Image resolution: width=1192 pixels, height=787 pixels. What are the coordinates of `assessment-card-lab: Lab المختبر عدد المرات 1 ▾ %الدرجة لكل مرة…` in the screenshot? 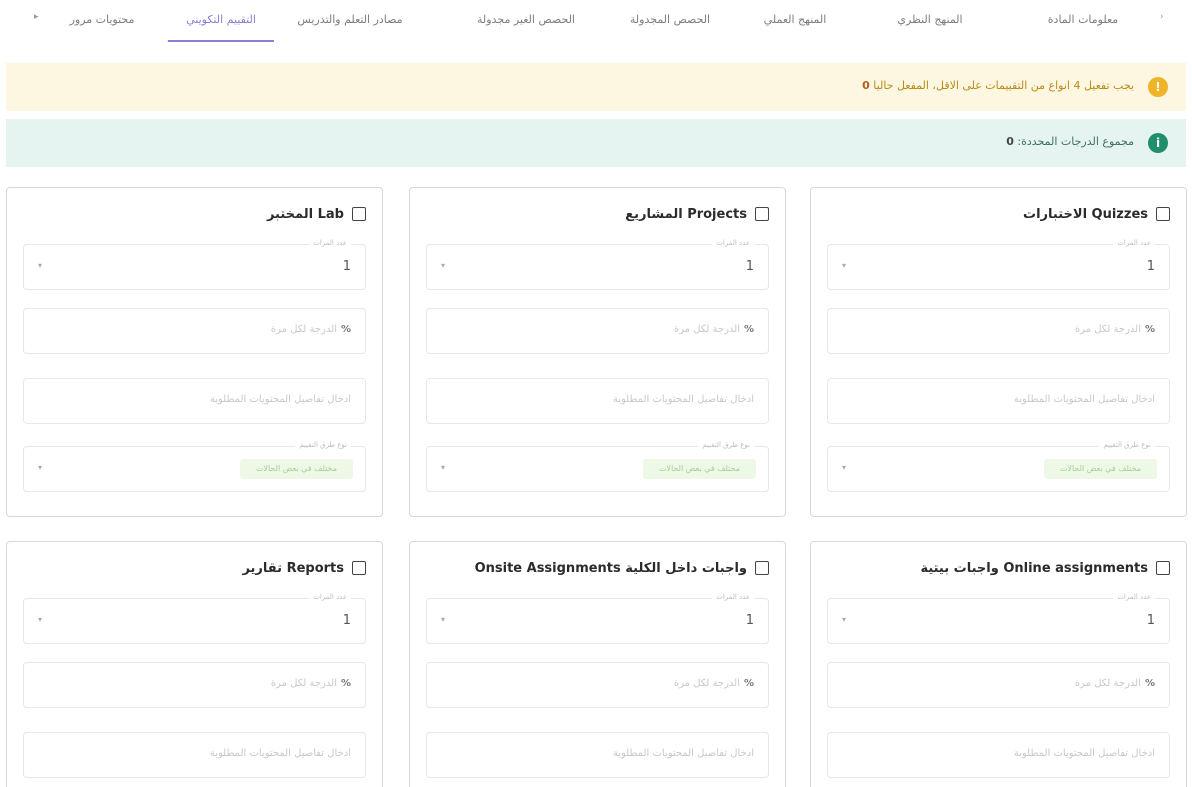 It's located at (194, 352).